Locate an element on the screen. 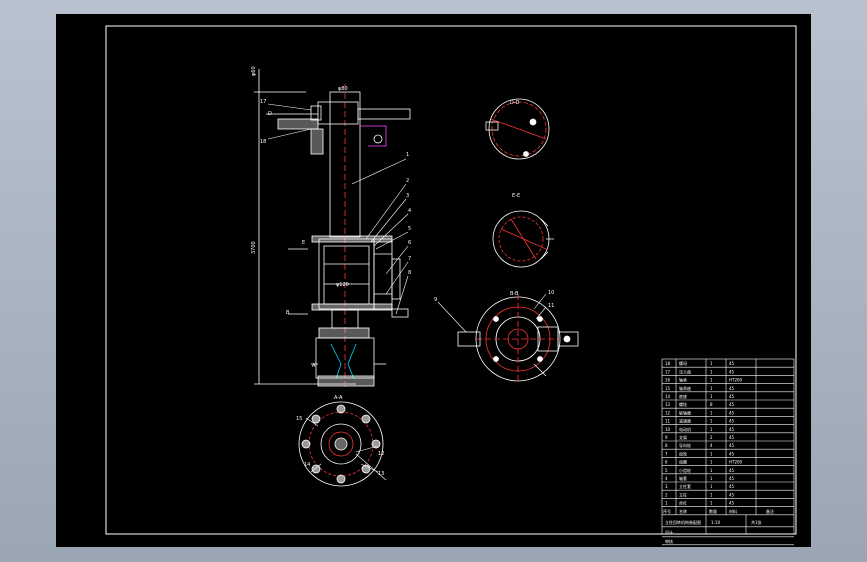 The width and height of the screenshot is (867, 562). section-mark-d: D is located at coordinates (270, 114).